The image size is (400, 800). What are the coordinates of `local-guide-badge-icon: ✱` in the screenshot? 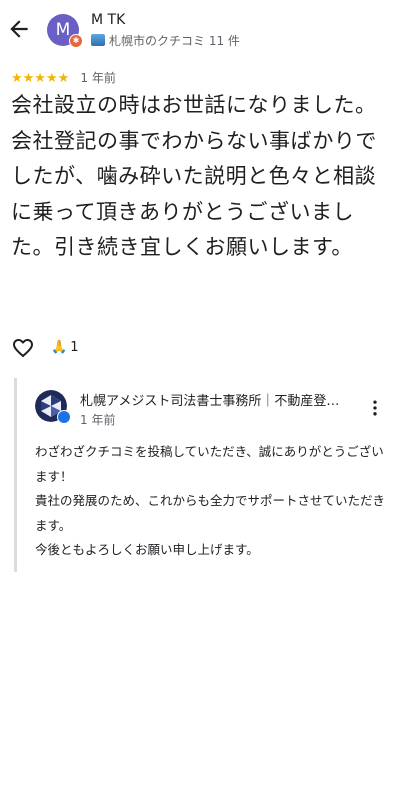 It's located at (76, 41).